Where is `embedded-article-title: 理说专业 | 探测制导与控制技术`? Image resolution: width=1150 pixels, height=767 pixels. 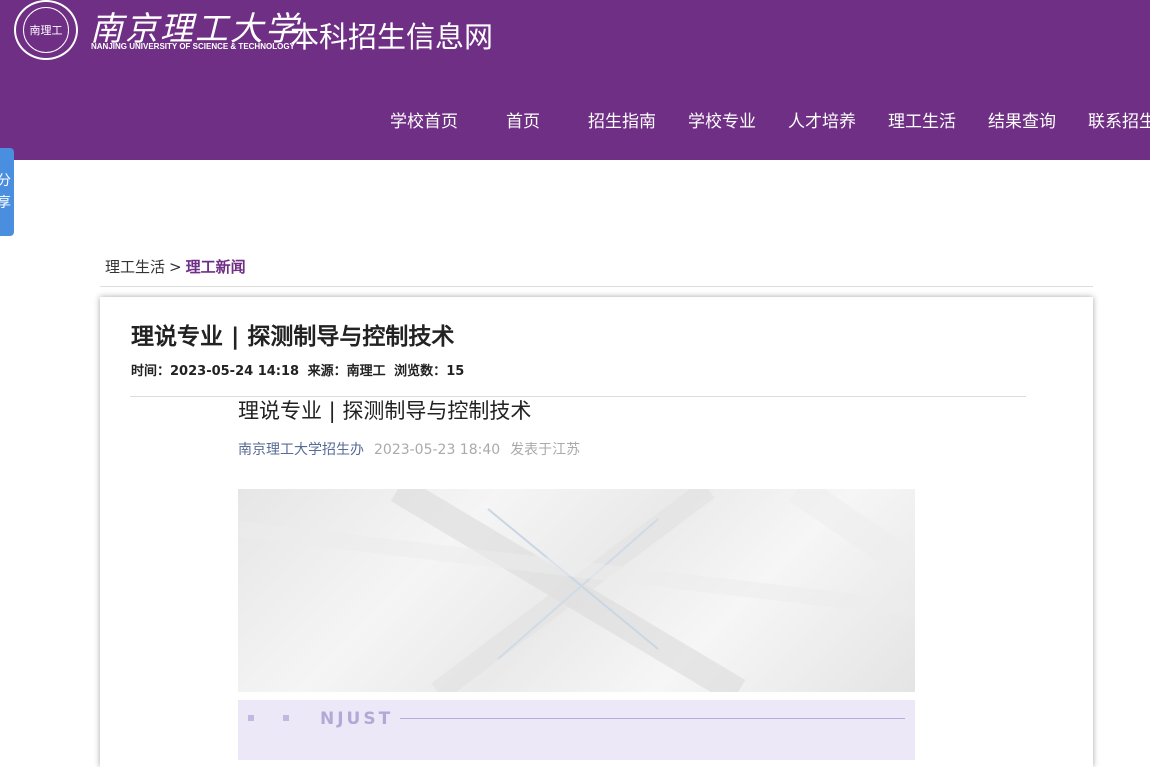
embedded-article-title: 理说专业 | 探测制导与控制技术 is located at coordinates (385, 411).